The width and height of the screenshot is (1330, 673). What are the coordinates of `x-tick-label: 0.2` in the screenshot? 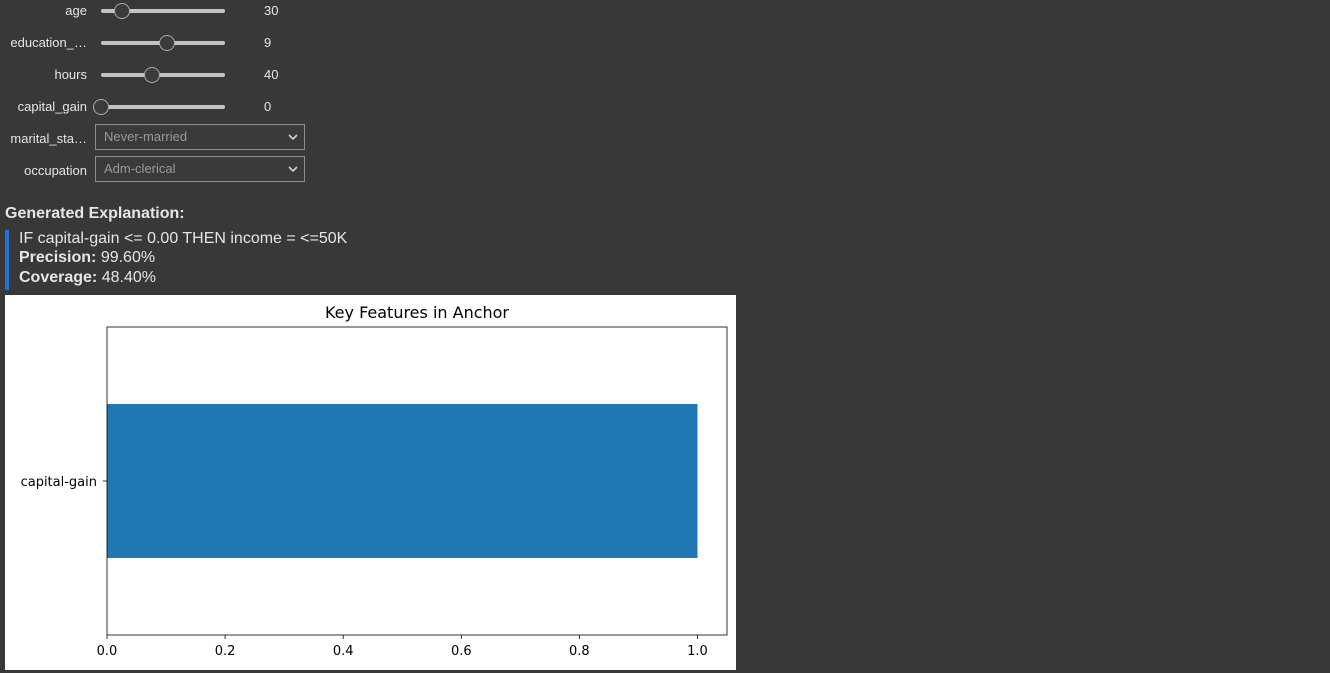 It's located at (225, 651).